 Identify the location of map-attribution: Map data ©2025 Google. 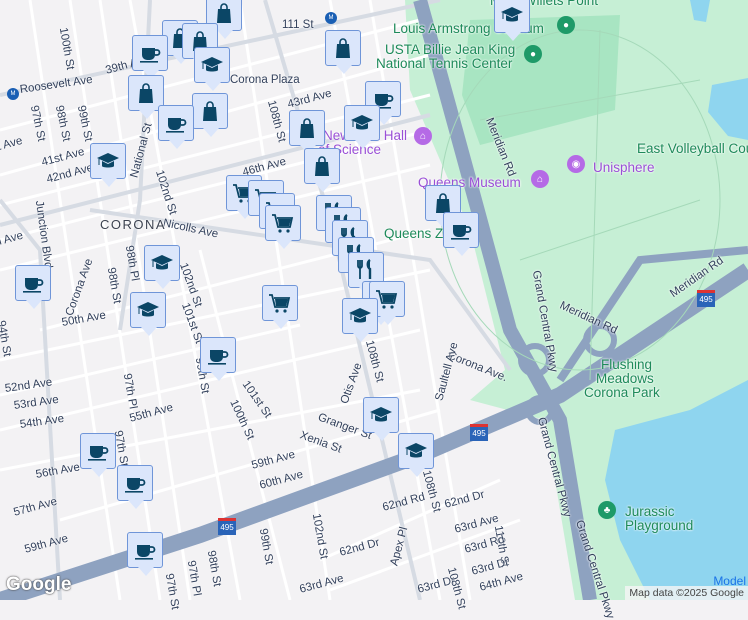
(686, 593).